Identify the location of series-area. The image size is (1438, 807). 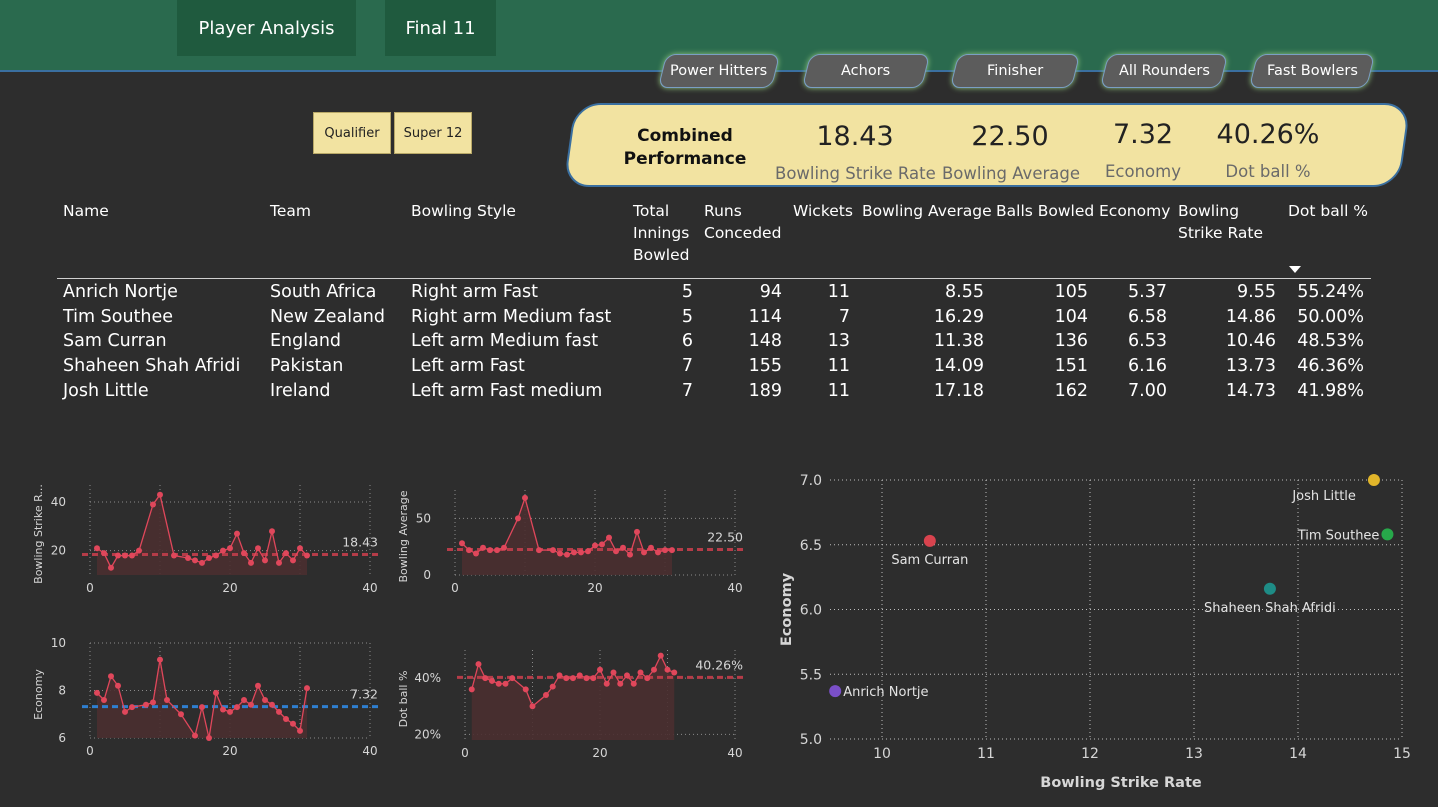
(567, 536).